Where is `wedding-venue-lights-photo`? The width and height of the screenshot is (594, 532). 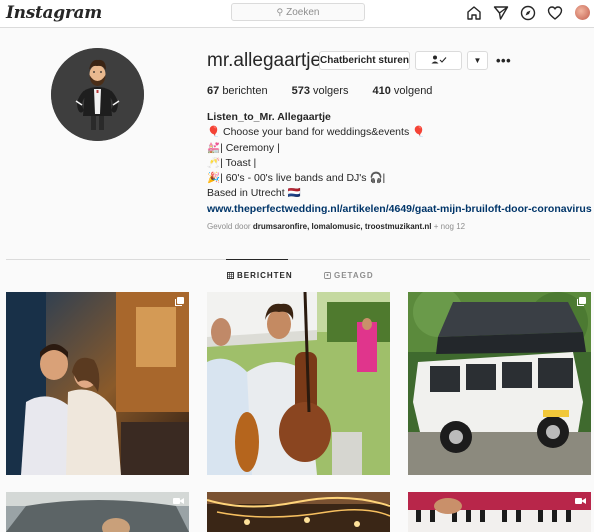 wedding-venue-lights-photo is located at coordinates (298, 512).